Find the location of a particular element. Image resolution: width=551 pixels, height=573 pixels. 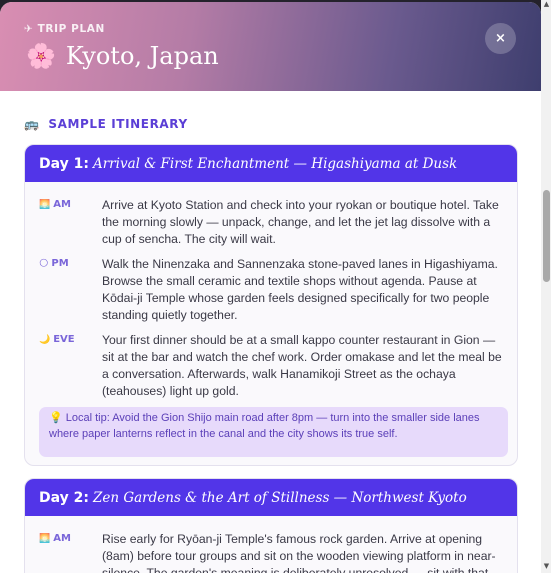

day-label: Day 2: is located at coordinates (64, 497).